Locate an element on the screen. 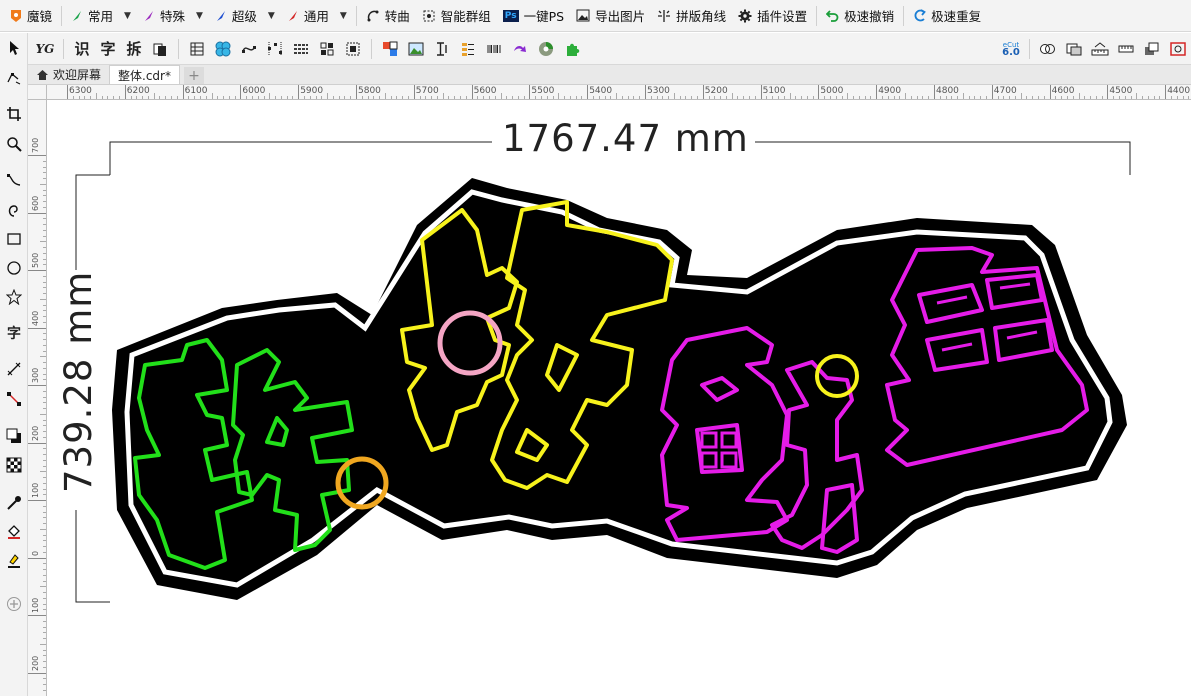  menu-special: 特殊 ▼ is located at coordinates (173, 16).